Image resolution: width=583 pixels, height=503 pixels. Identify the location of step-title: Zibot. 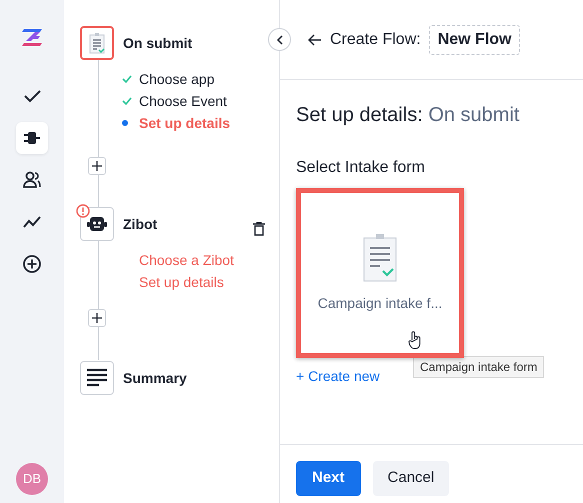
(140, 224).